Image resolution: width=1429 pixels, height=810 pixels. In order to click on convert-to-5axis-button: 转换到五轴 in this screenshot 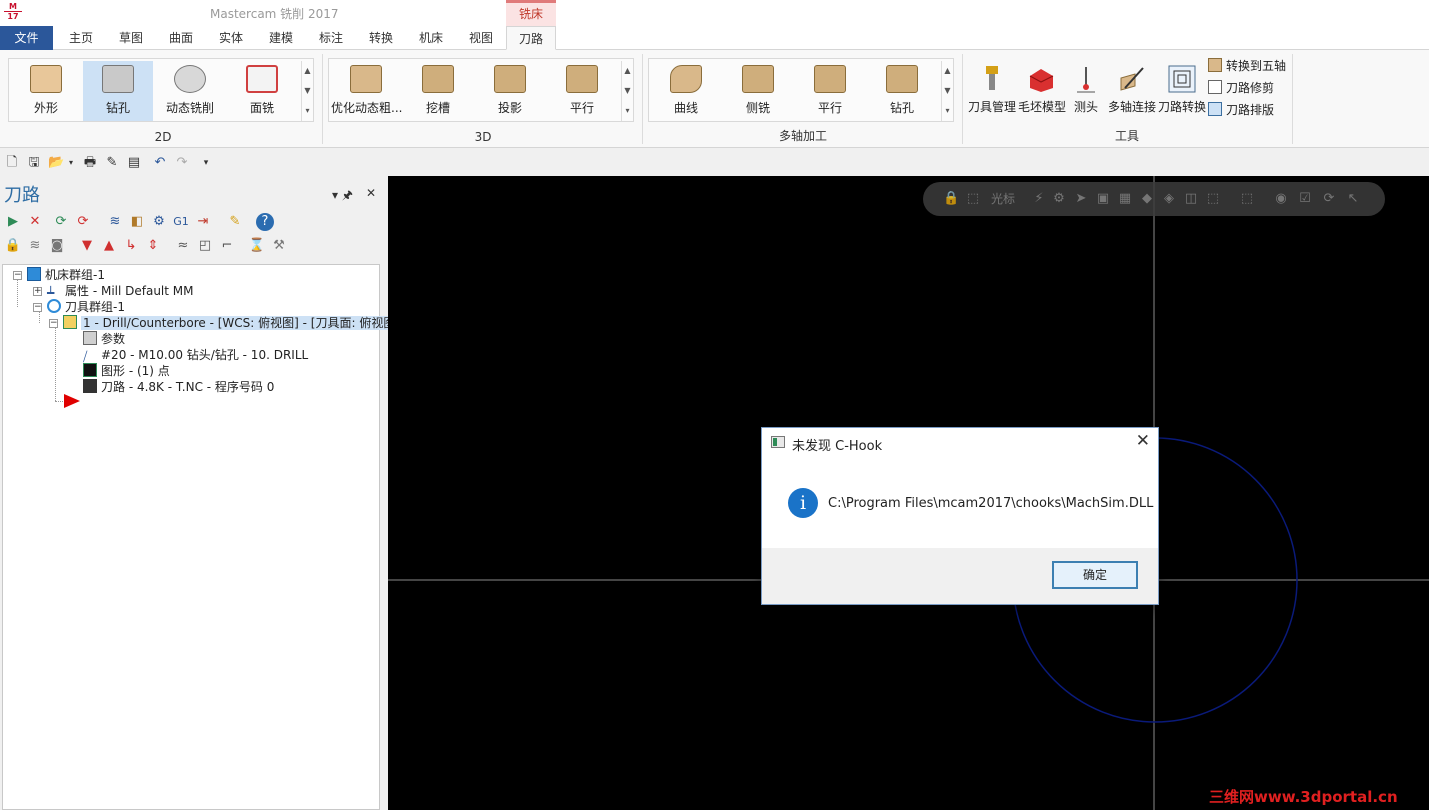, I will do `click(1247, 66)`.